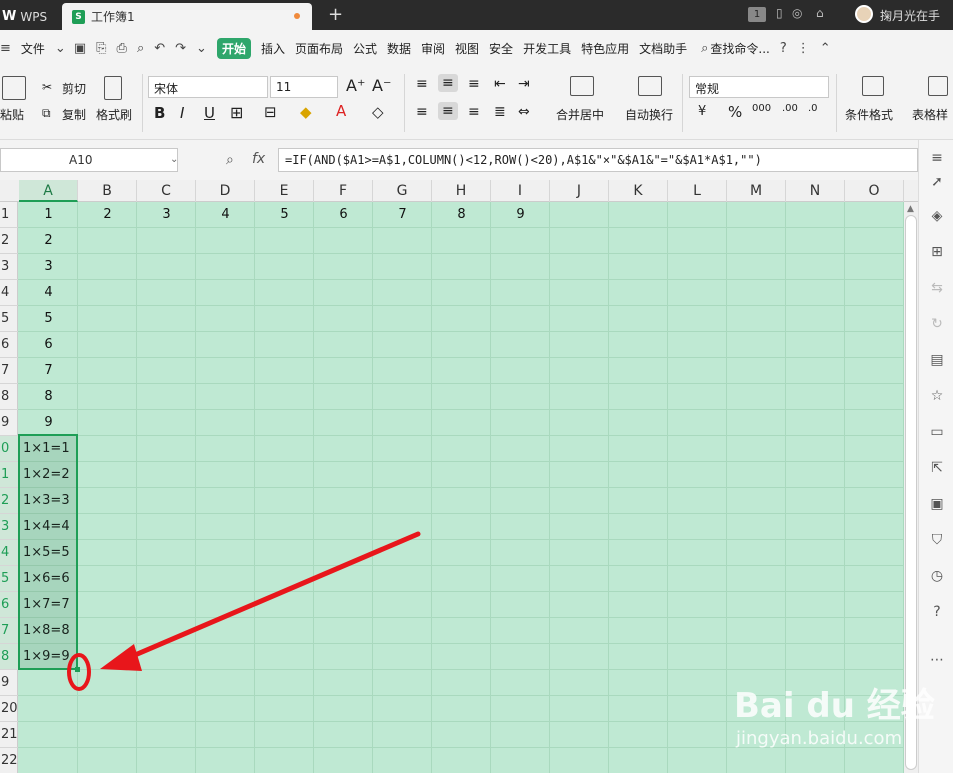 This screenshot has width=953, height=773. I want to click on decrease-font-icon: A⁻, so click(381, 85).